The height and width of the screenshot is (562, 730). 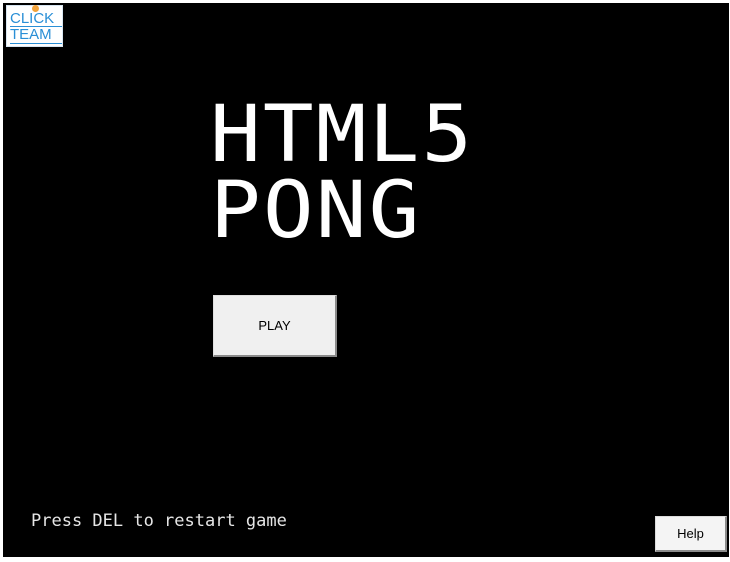 What do you see at coordinates (685, 1) in the screenshot?
I see `canvas-top-gap` at bounding box center [685, 1].